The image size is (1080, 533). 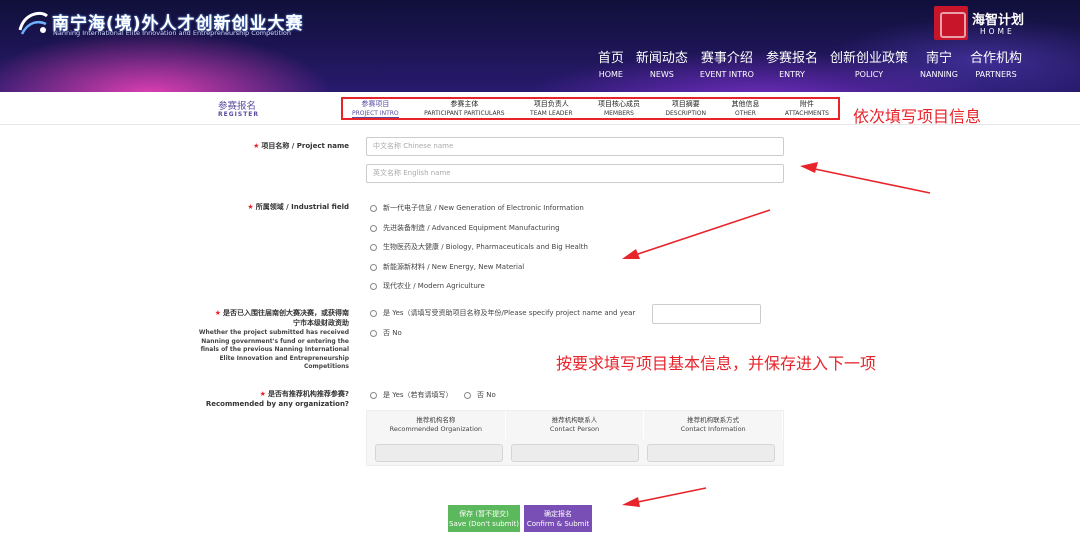 I want to click on brand-seal-logo, so click(x=951, y=23).